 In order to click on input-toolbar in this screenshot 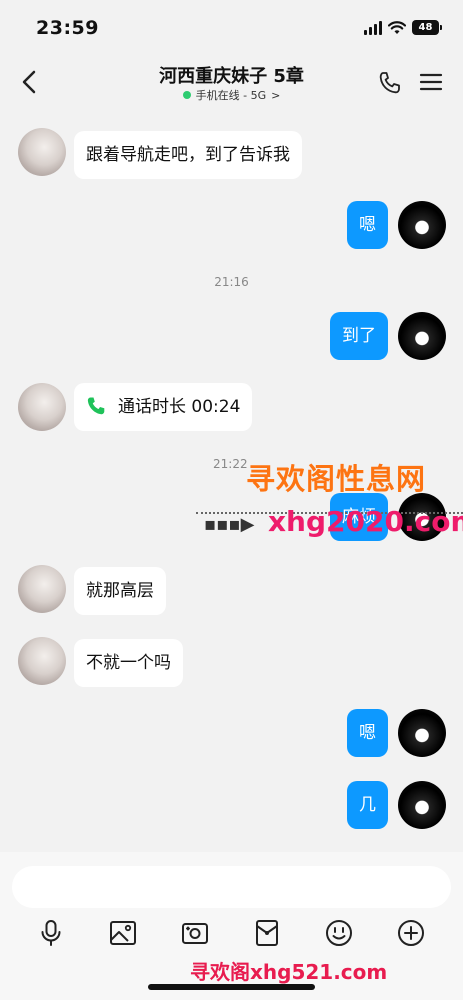, I will do `click(231, 935)`.